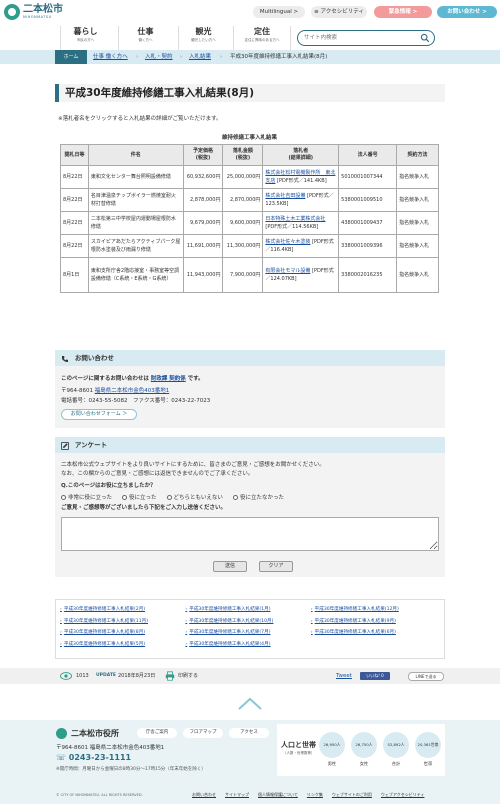 This screenshot has height=804, width=500. What do you see at coordinates (139, 497) in the screenshot?
I see `survey-option: 役に立った` at bounding box center [139, 497].